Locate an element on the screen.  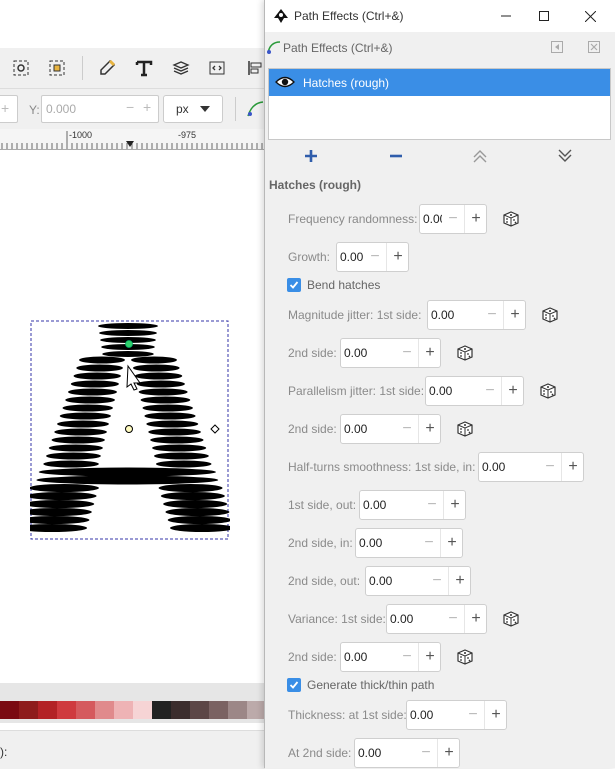
variance-2-input is located at coordinates (368, 657).